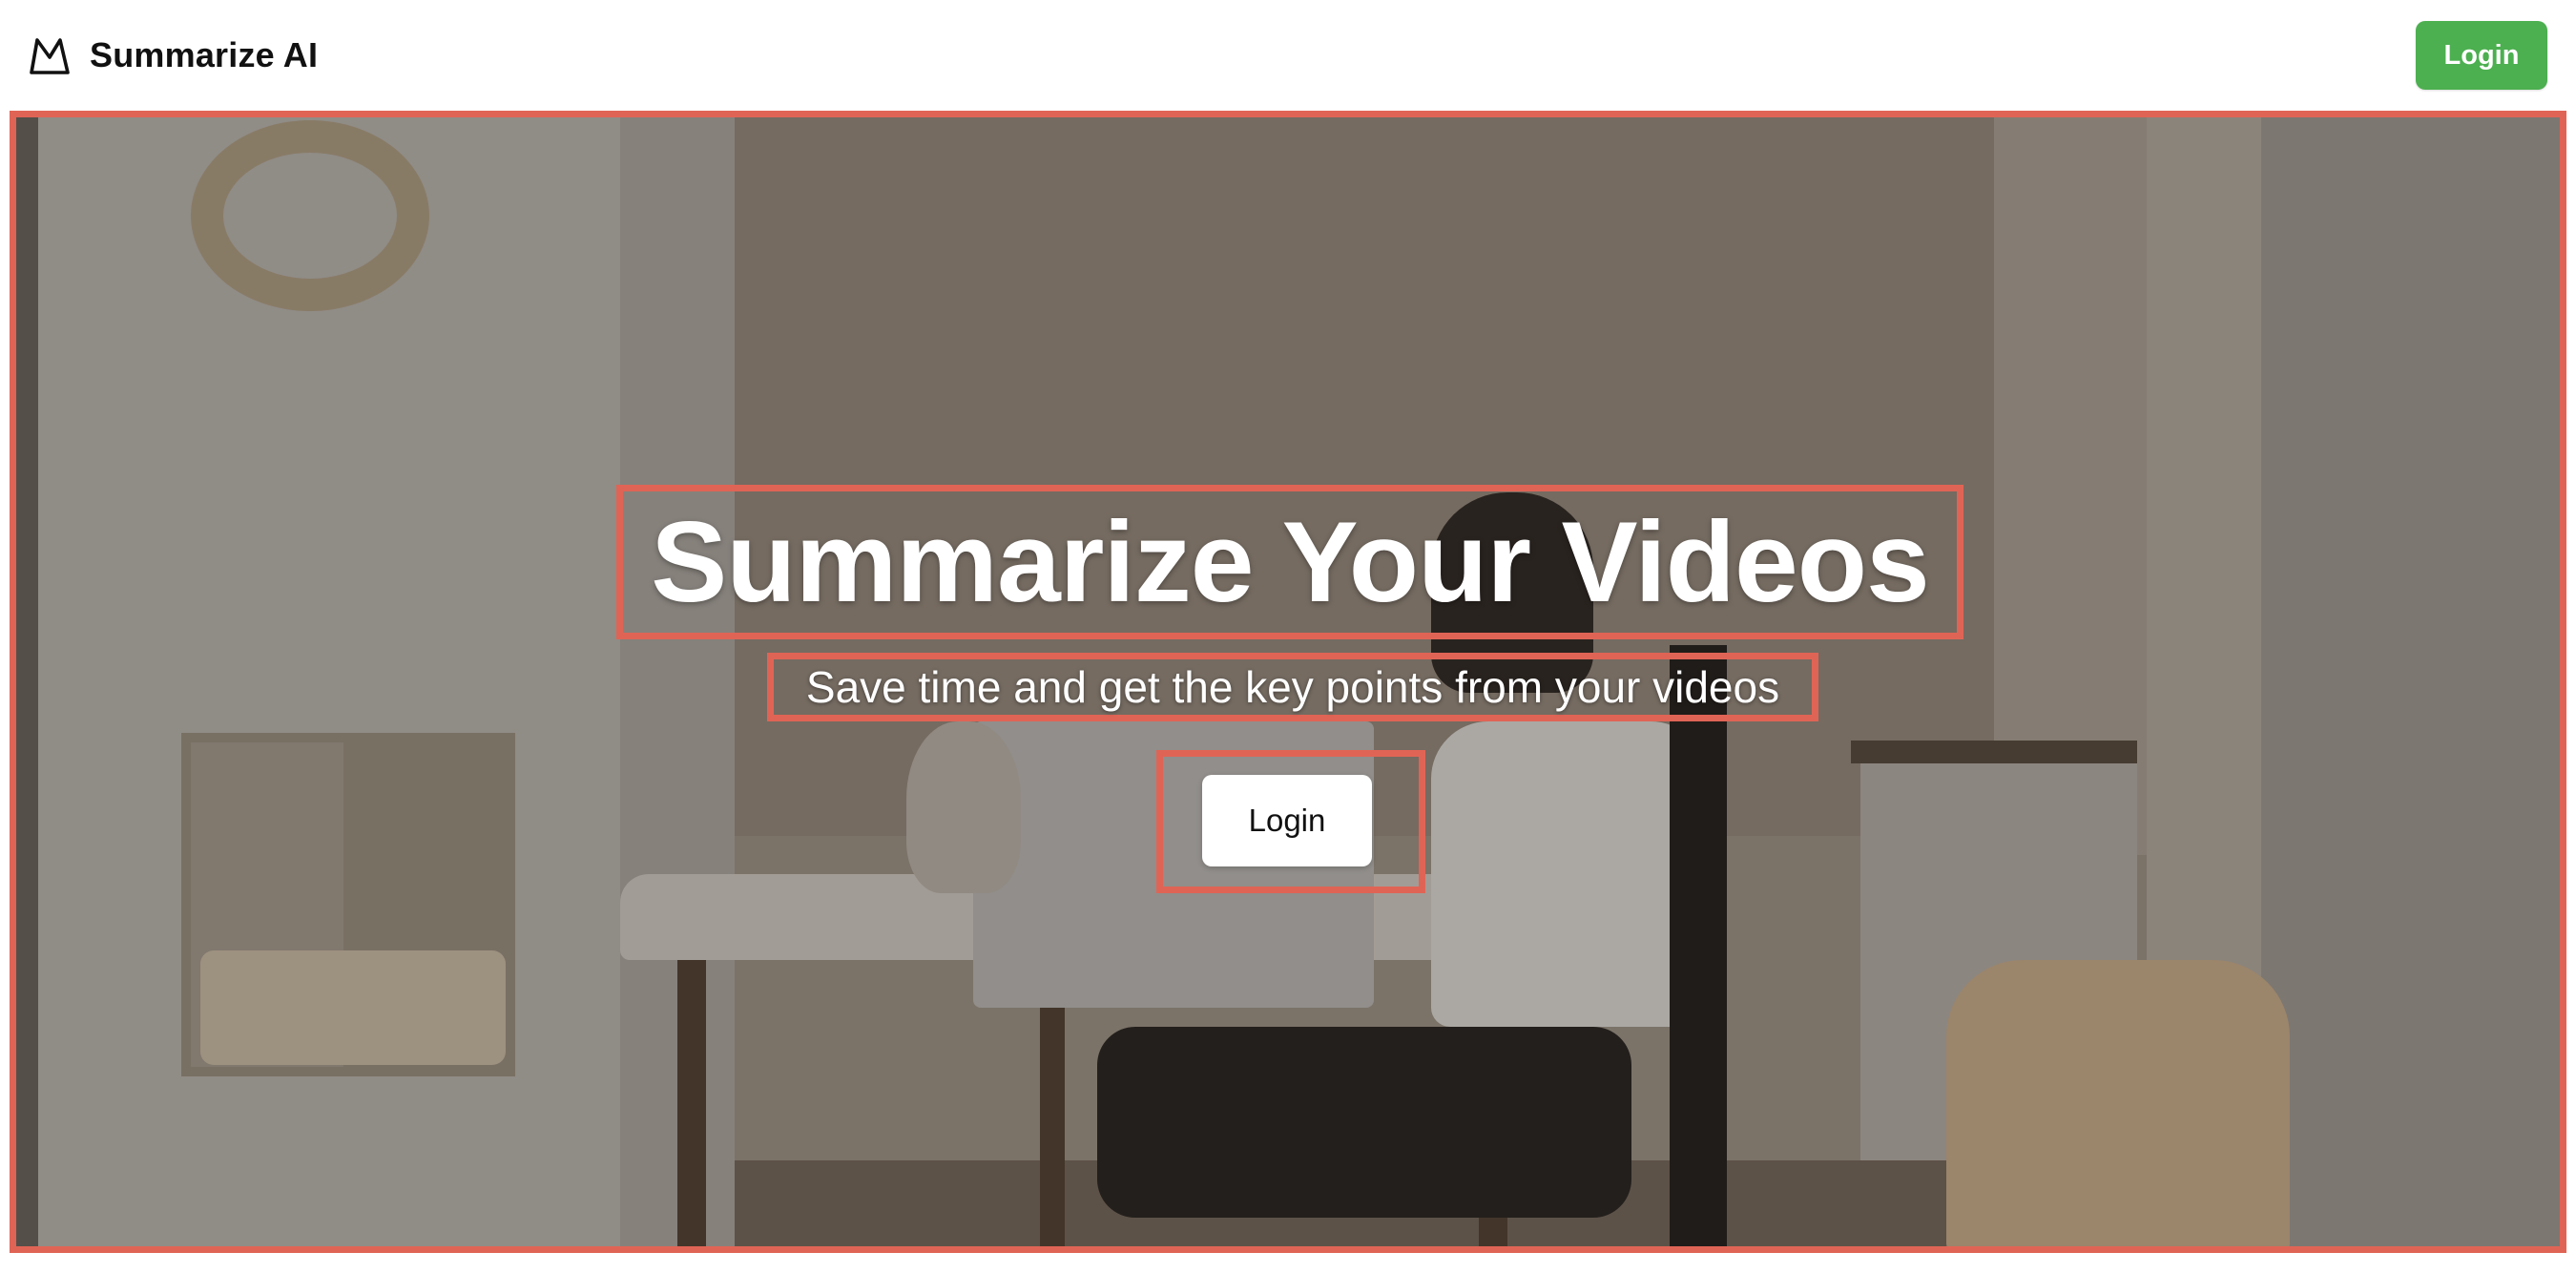 This screenshot has width=2576, height=1273. I want to click on top-navbar: Summarize AI Login, so click(1288, 55).